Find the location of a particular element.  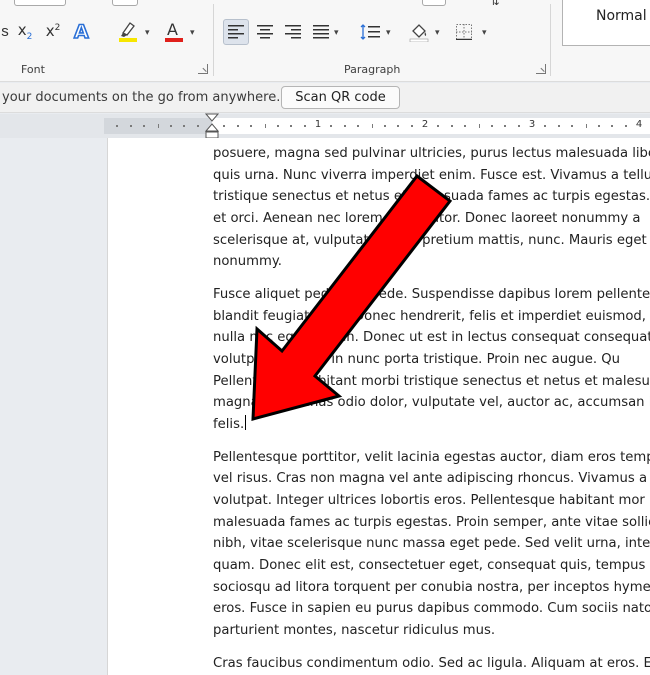

borders-dropdown-chevron-icon: ▾ is located at coordinates (484, 32).